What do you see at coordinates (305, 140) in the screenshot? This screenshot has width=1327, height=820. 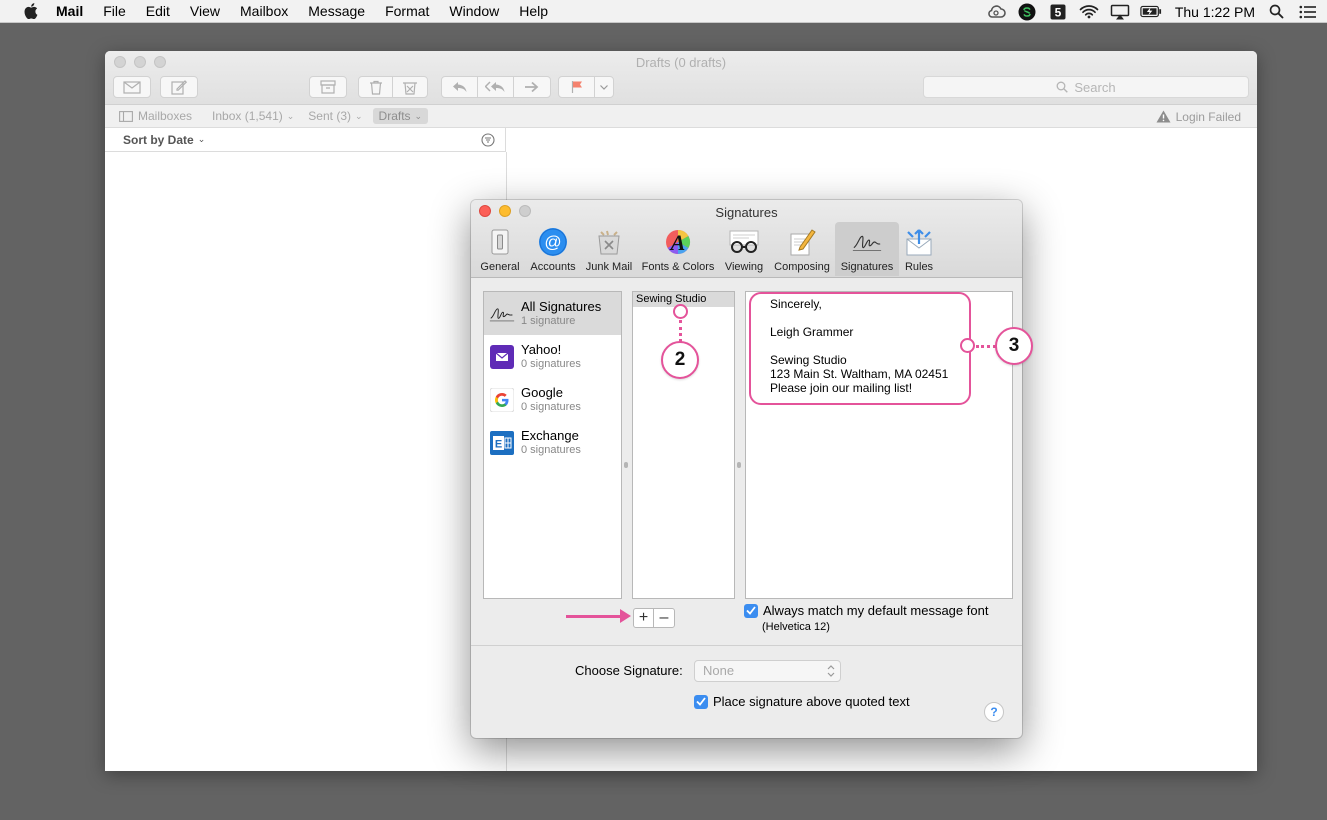 I see `sort-bar: Sort by Date ⌄` at bounding box center [305, 140].